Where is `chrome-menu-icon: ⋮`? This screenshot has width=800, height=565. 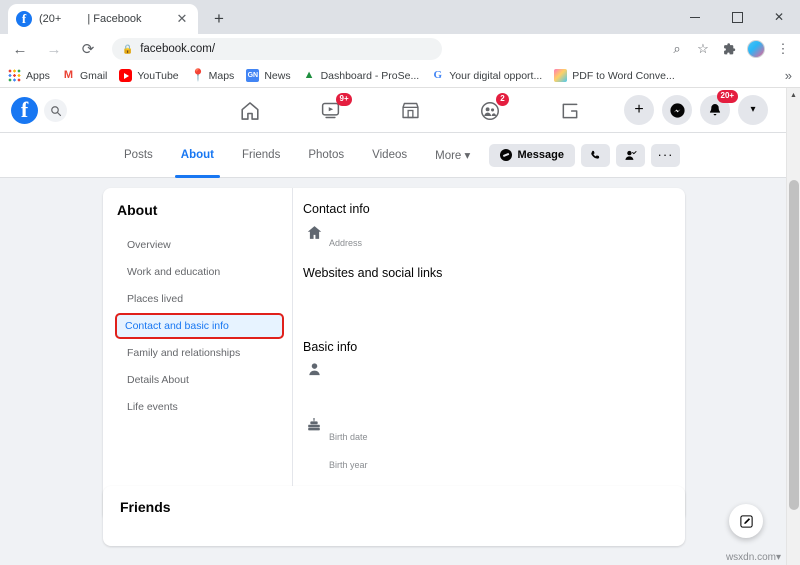
chrome-menu-icon: ⋮ is located at coordinates (783, 49).